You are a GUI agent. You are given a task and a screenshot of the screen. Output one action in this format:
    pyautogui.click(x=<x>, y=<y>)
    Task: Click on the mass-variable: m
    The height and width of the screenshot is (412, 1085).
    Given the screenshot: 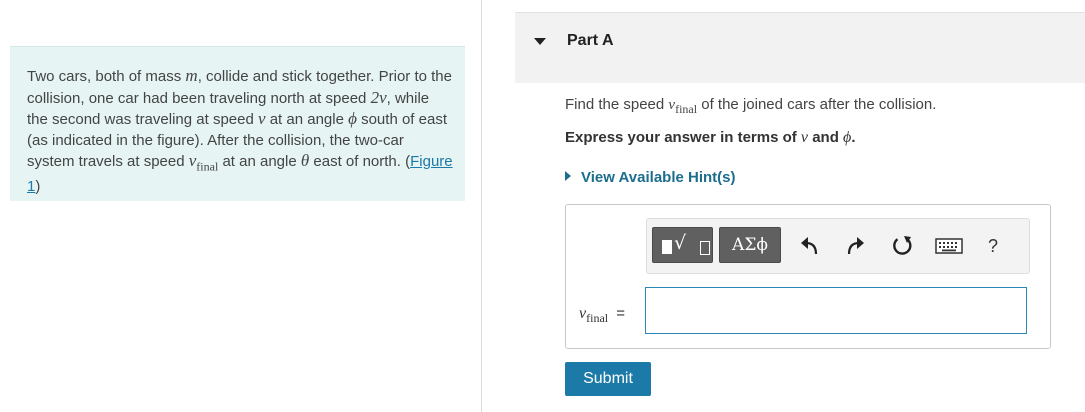 What is the action you would take?
    pyautogui.click(x=191, y=75)
    